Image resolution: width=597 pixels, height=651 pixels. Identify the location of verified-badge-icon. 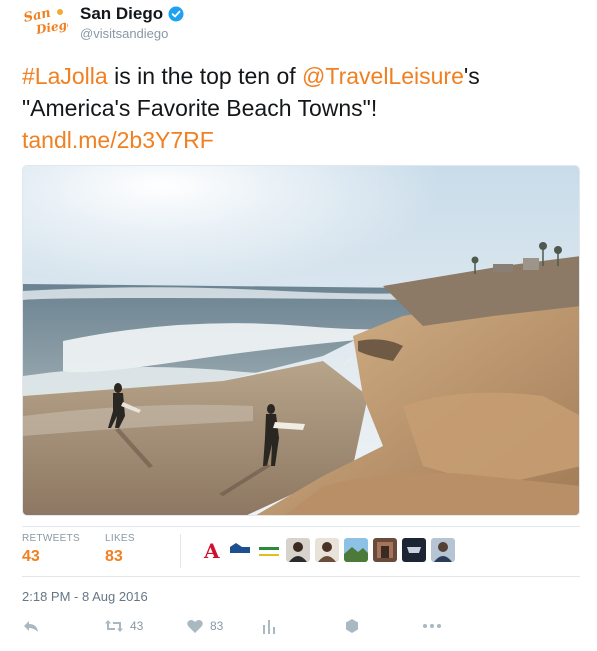
(176, 14).